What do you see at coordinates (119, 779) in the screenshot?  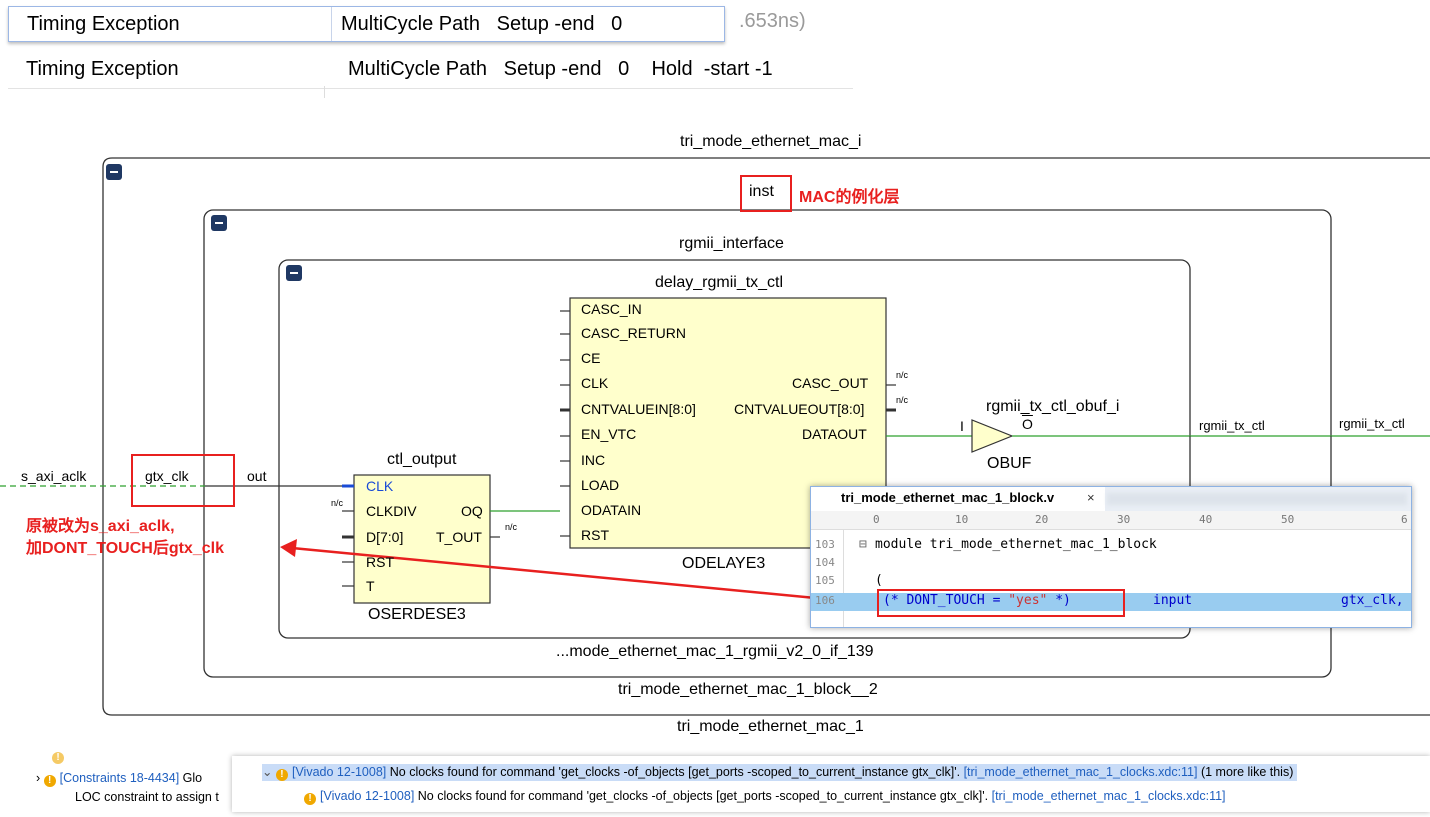 I see `message-row: › ! [Constraints 18-4434] Glo` at bounding box center [119, 779].